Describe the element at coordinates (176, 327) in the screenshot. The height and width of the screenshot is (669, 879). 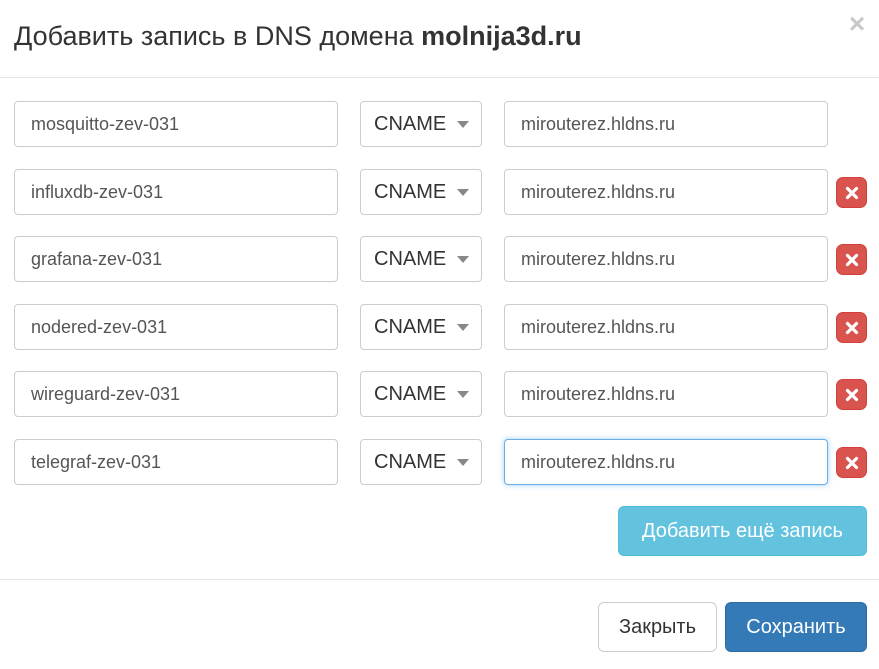
I see `record-name-input: nodered-zev-031` at that location.